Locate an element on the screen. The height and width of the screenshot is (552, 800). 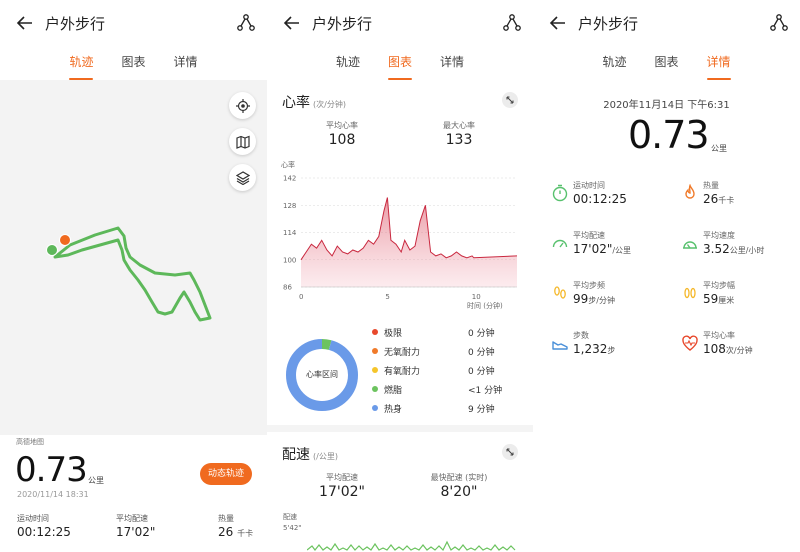
top-bar: 户外步行 is located at coordinates (666, 23).